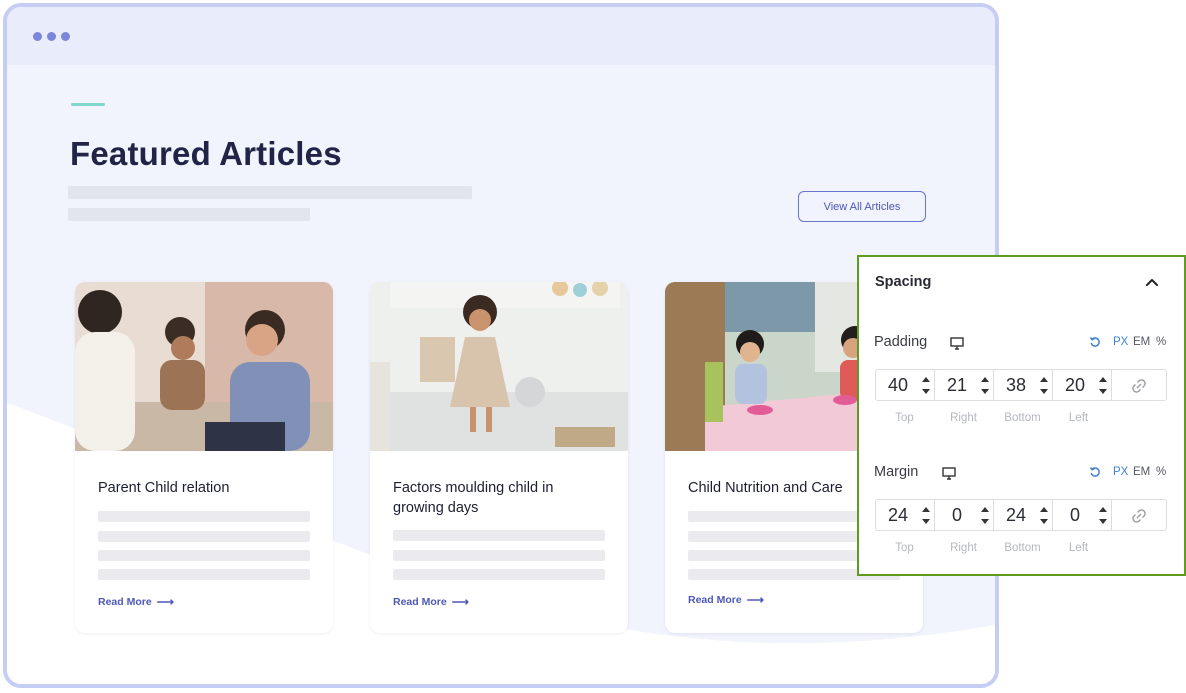 This screenshot has height=693, width=1186. I want to click on margin-right-label: Right, so click(963, 548).